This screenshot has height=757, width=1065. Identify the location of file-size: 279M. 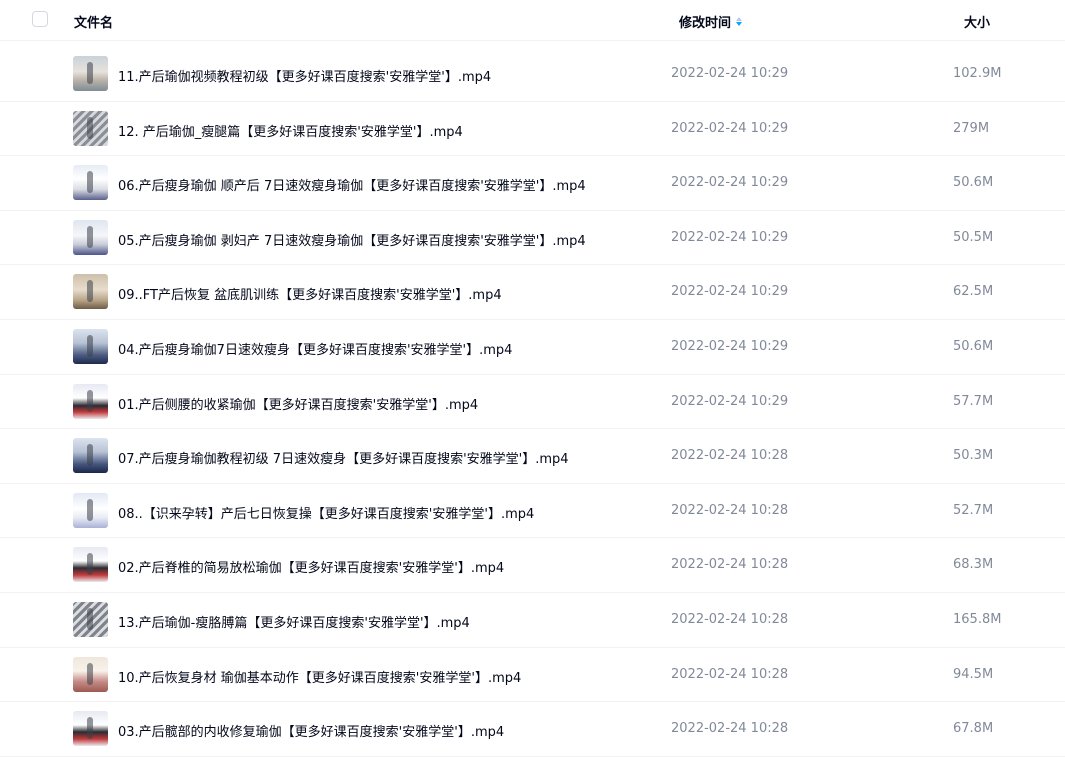
(971, 128).